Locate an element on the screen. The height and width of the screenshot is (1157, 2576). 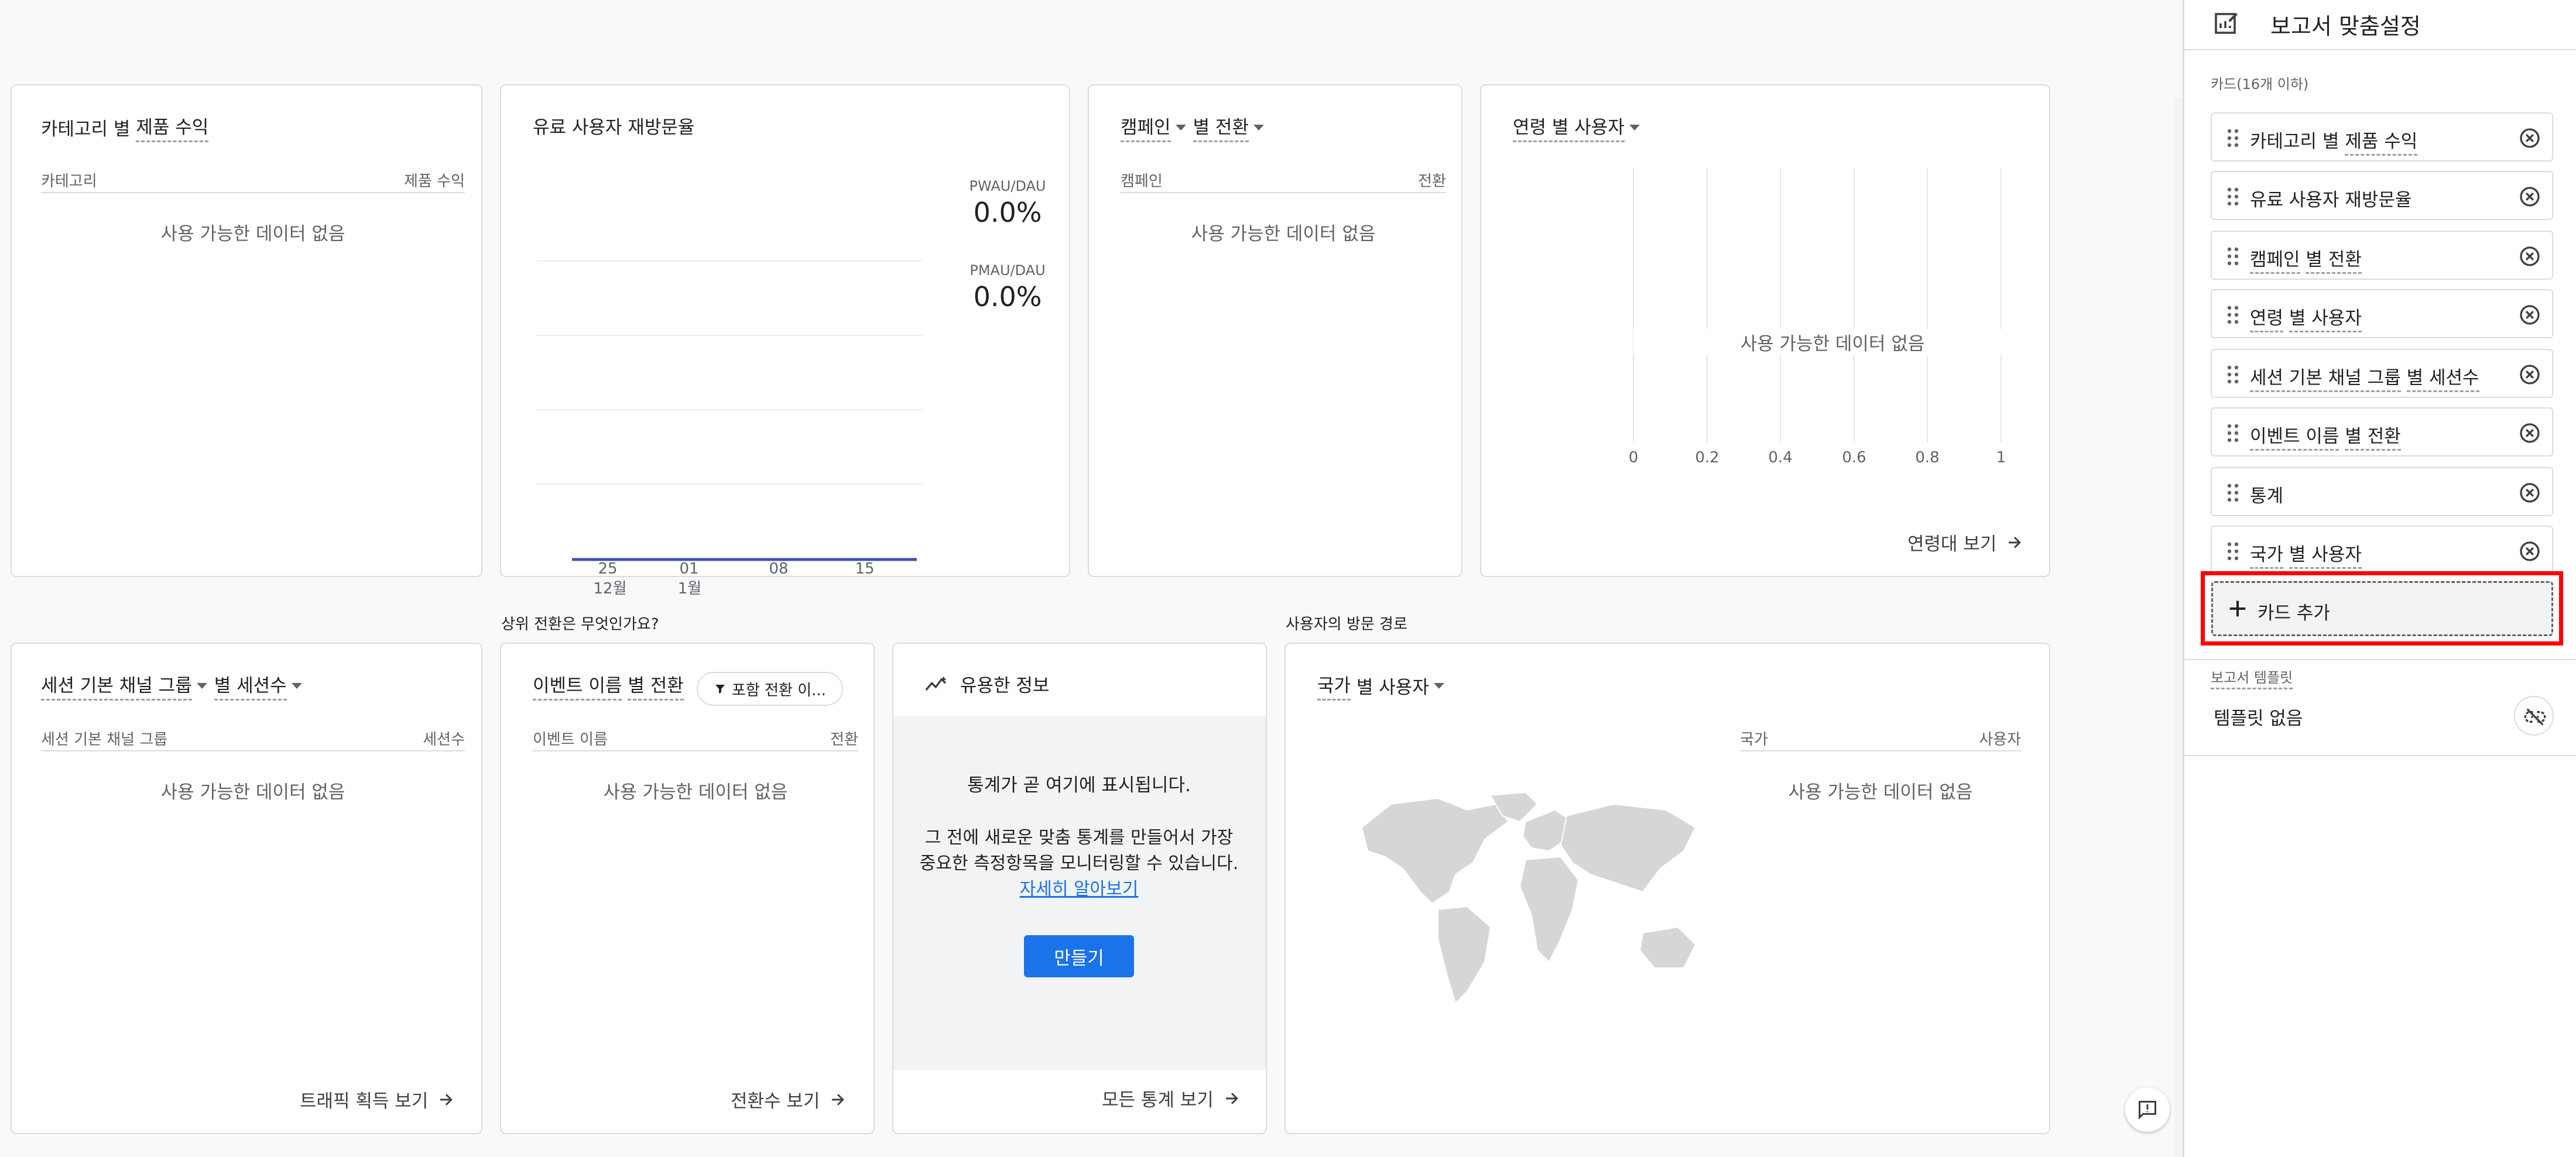
divider is located at coordinates (2380, 659).